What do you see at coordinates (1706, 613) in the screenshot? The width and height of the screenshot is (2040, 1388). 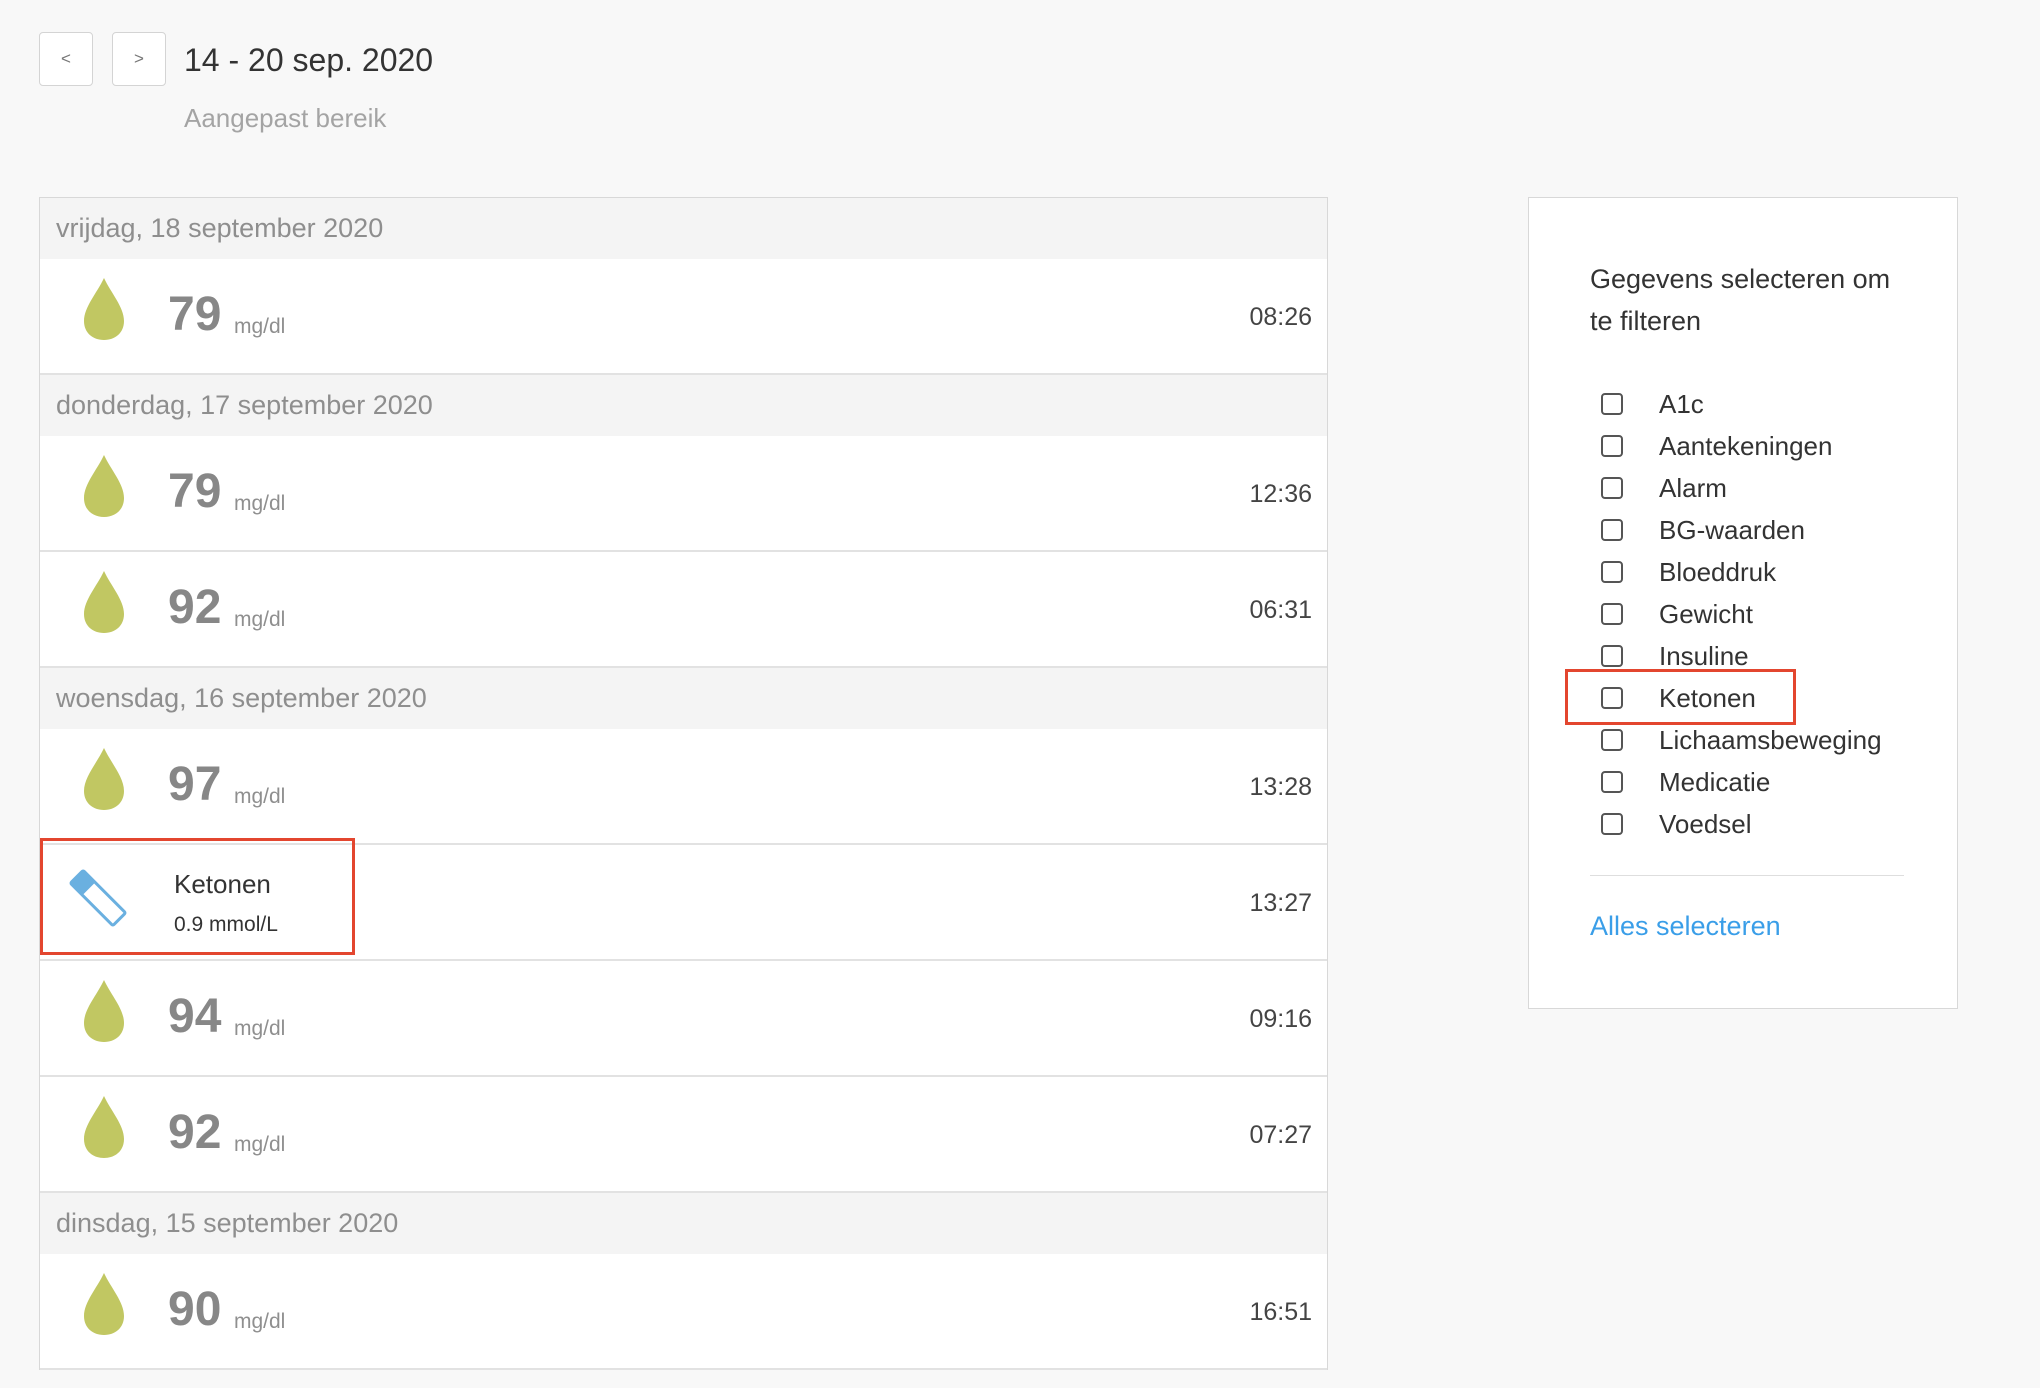 I see `filter-label: Gewicht` at bounding box center [1706, 613].